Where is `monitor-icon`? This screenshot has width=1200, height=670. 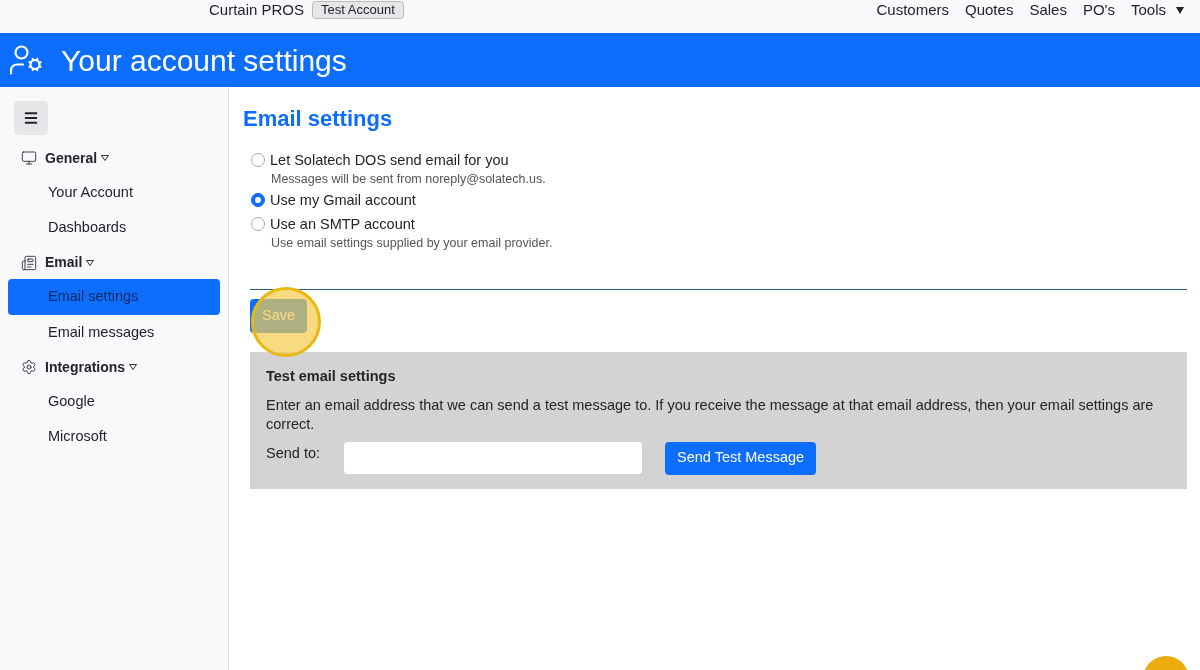 monitor-icon is located at coordinates (29, 158).